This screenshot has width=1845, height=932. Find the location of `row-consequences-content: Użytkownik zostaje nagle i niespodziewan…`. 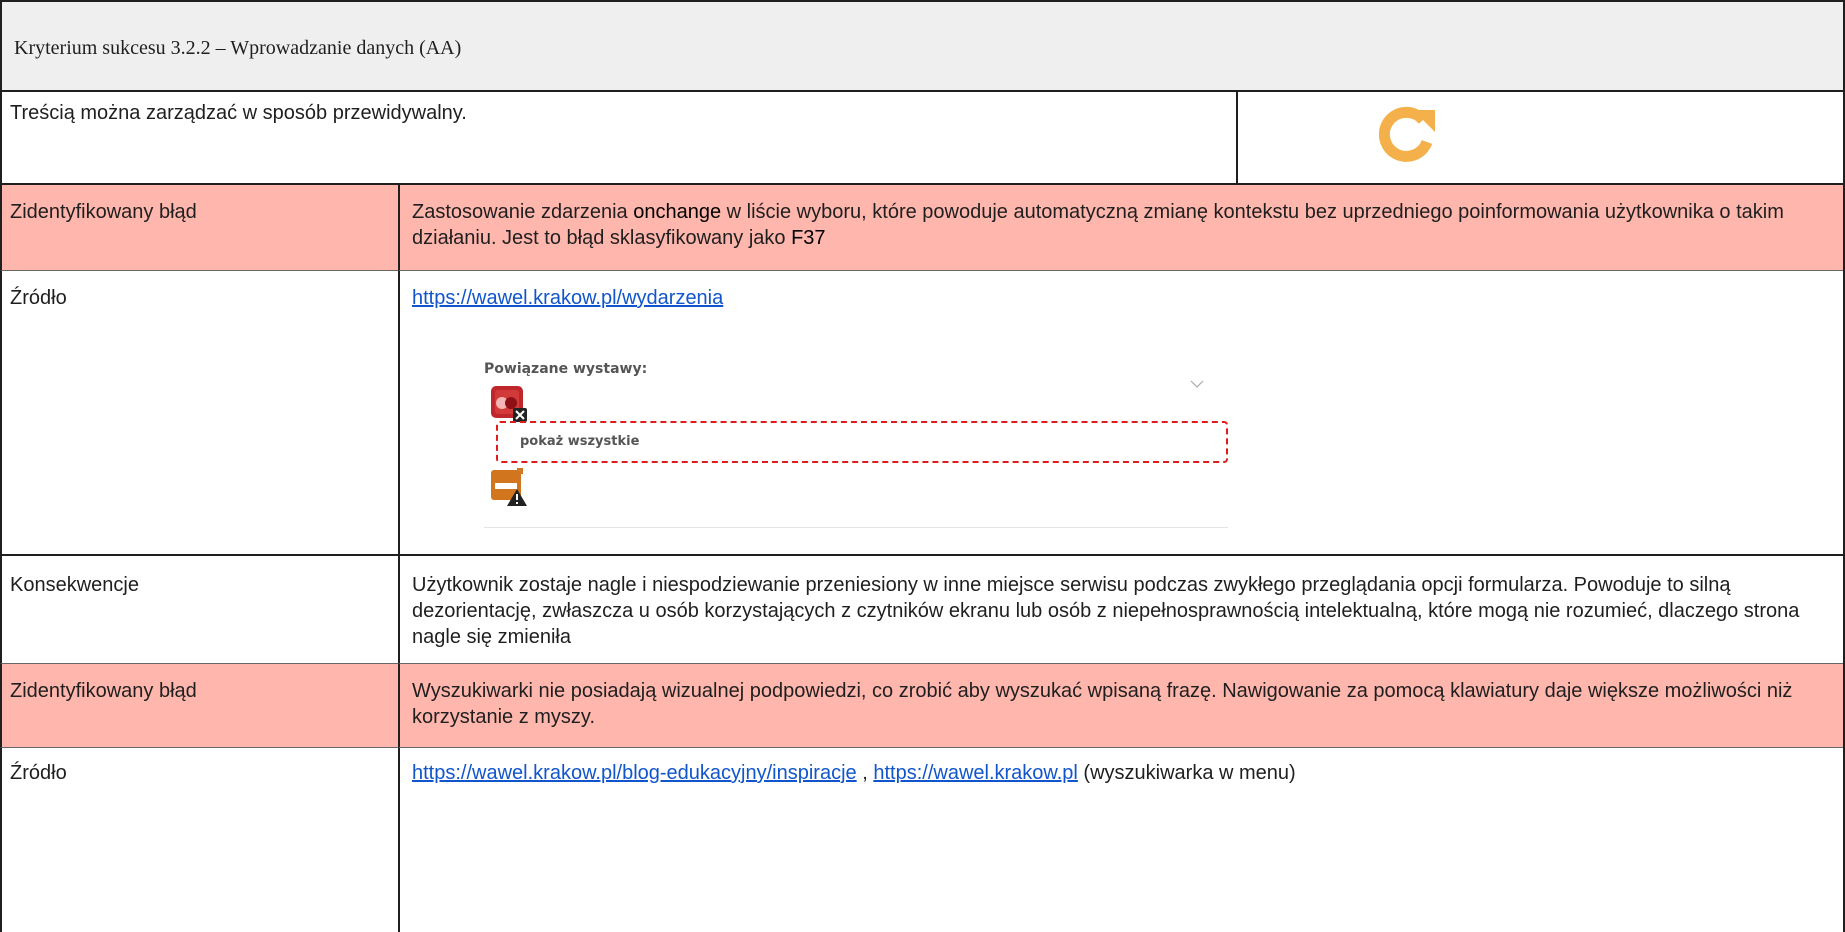

row-consequences-content: Użytkownik zostaje nagle i niespodziewan… is located at coordinates (1121, 610).